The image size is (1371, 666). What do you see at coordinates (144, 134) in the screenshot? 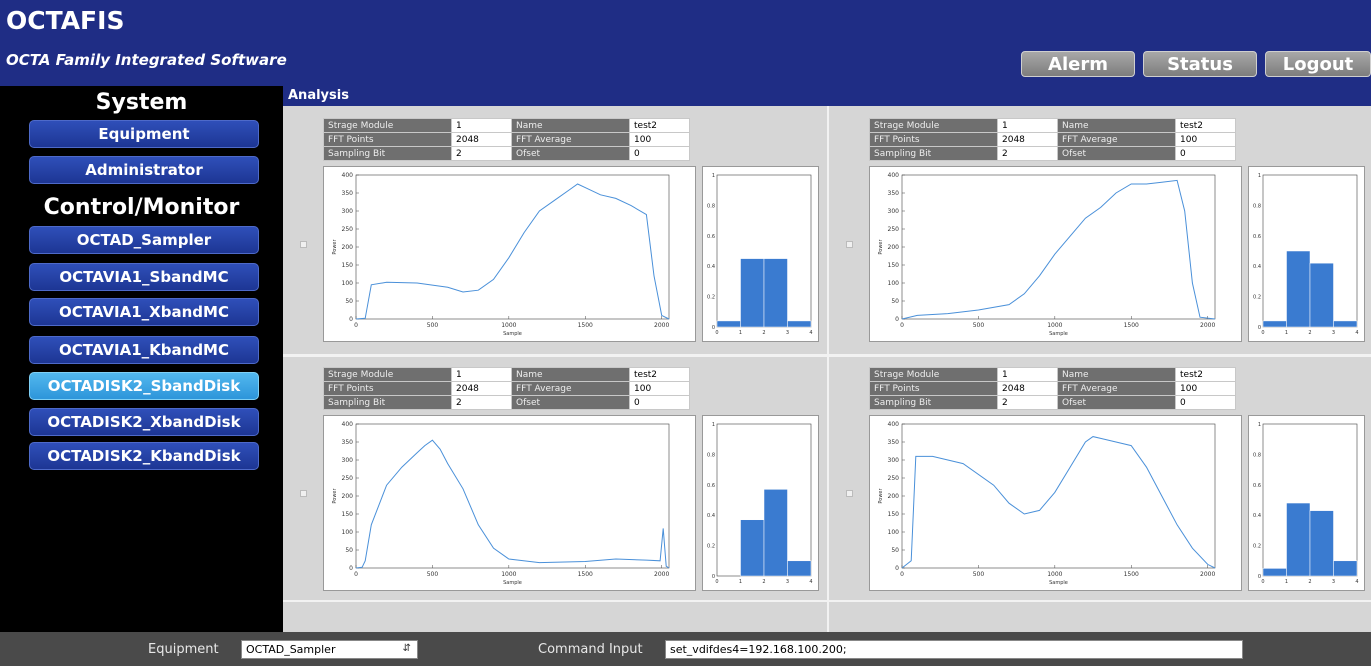
I see `nav-equipment: Equipment` at bounding box center [144, 134].